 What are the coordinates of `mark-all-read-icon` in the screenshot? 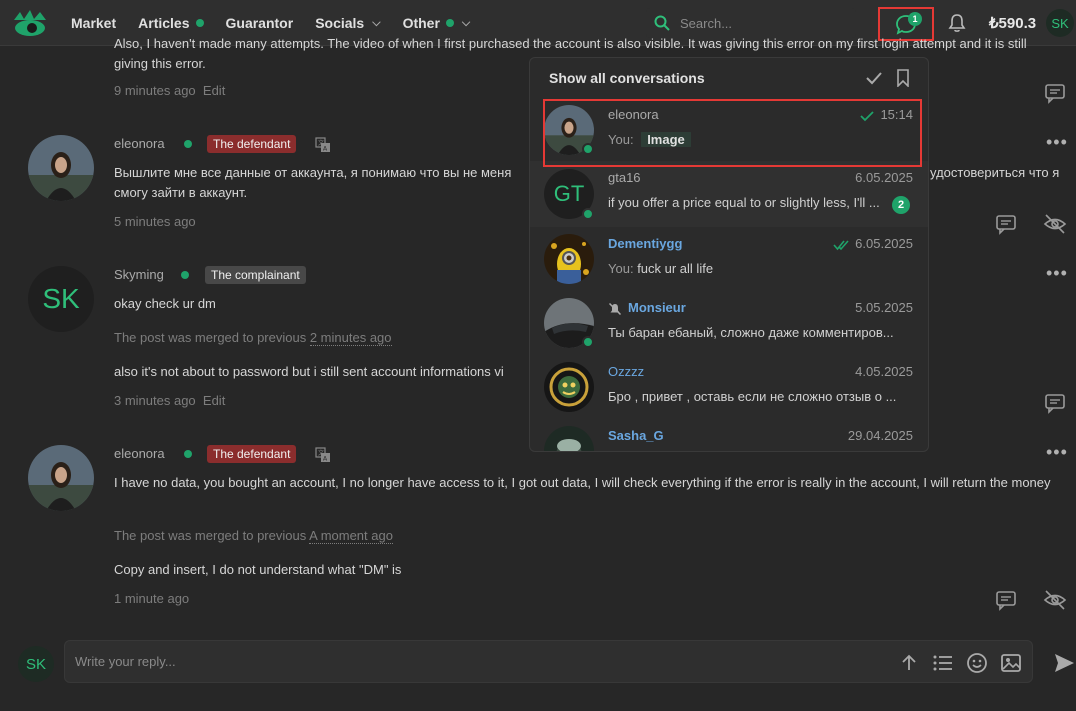 It's located at (874, 78).